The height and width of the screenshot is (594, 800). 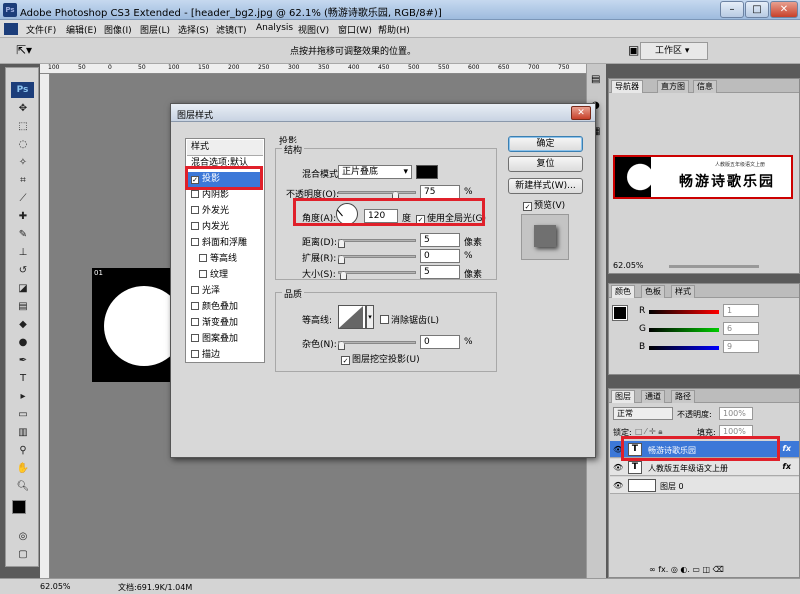 I want to click on styles-header: 样式, so click(x=225, y=148).